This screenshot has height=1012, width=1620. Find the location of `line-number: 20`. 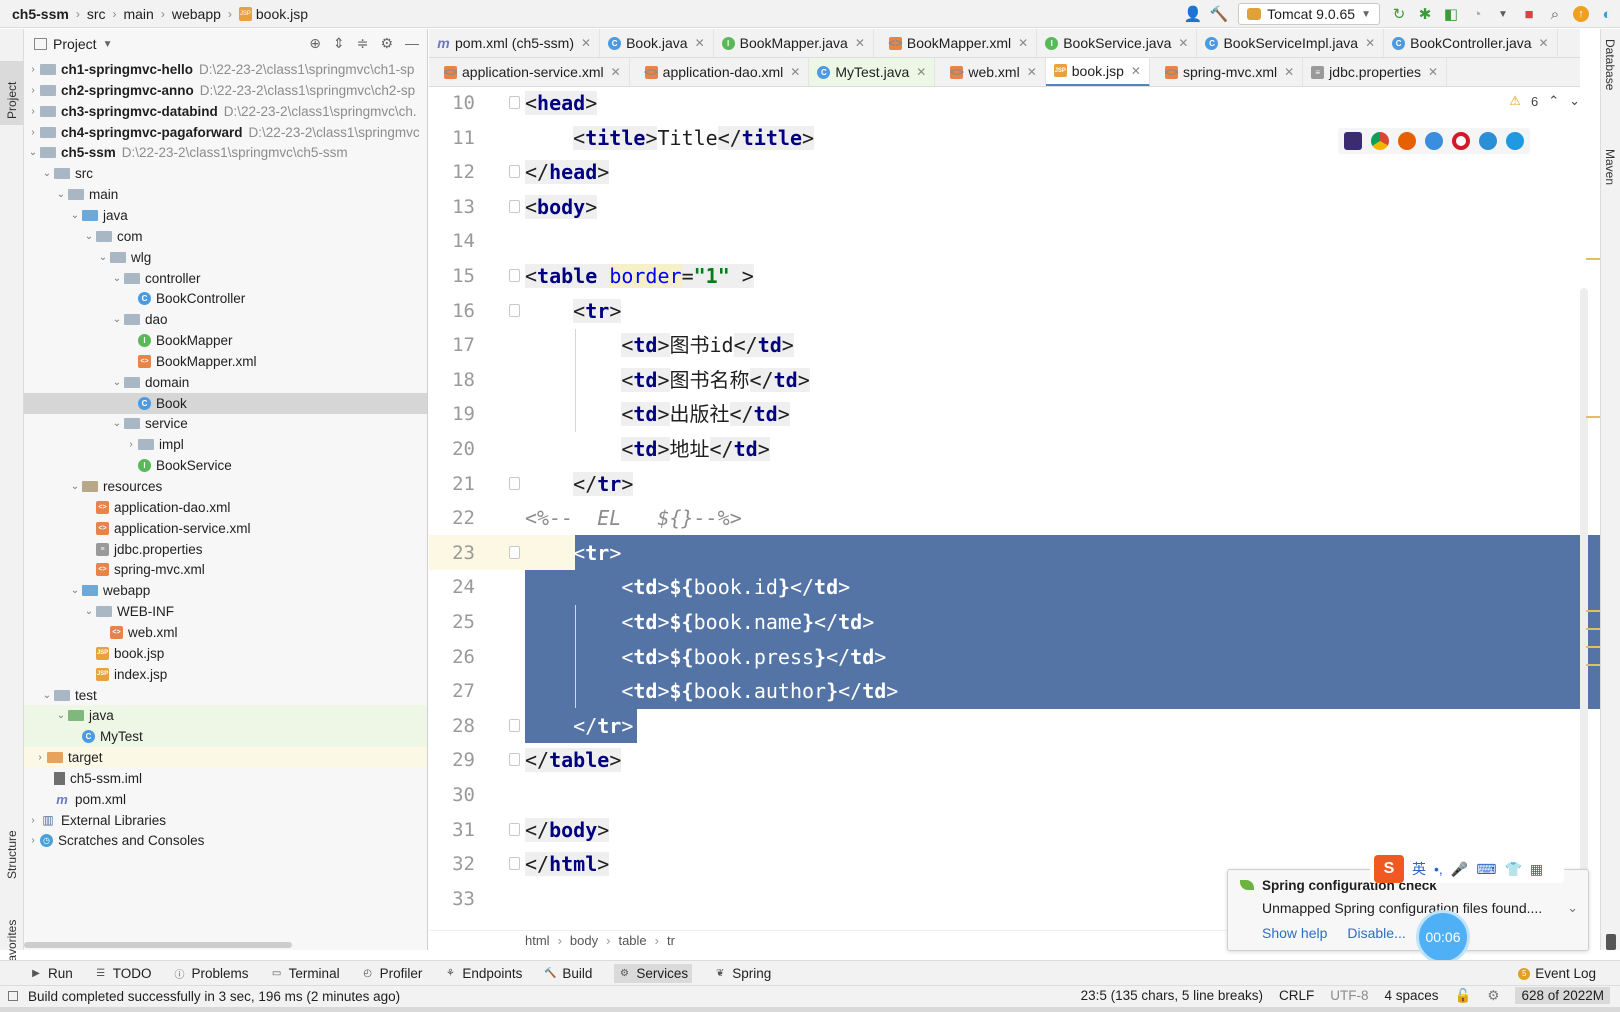

line-number: 20 is located at coordinates (452, 449).